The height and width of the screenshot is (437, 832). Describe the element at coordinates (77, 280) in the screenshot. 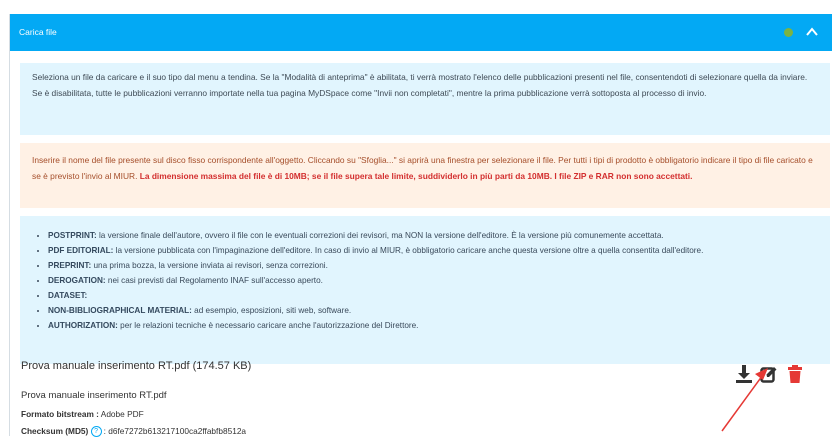

I see `type-name: DEROGATION:` at that location.